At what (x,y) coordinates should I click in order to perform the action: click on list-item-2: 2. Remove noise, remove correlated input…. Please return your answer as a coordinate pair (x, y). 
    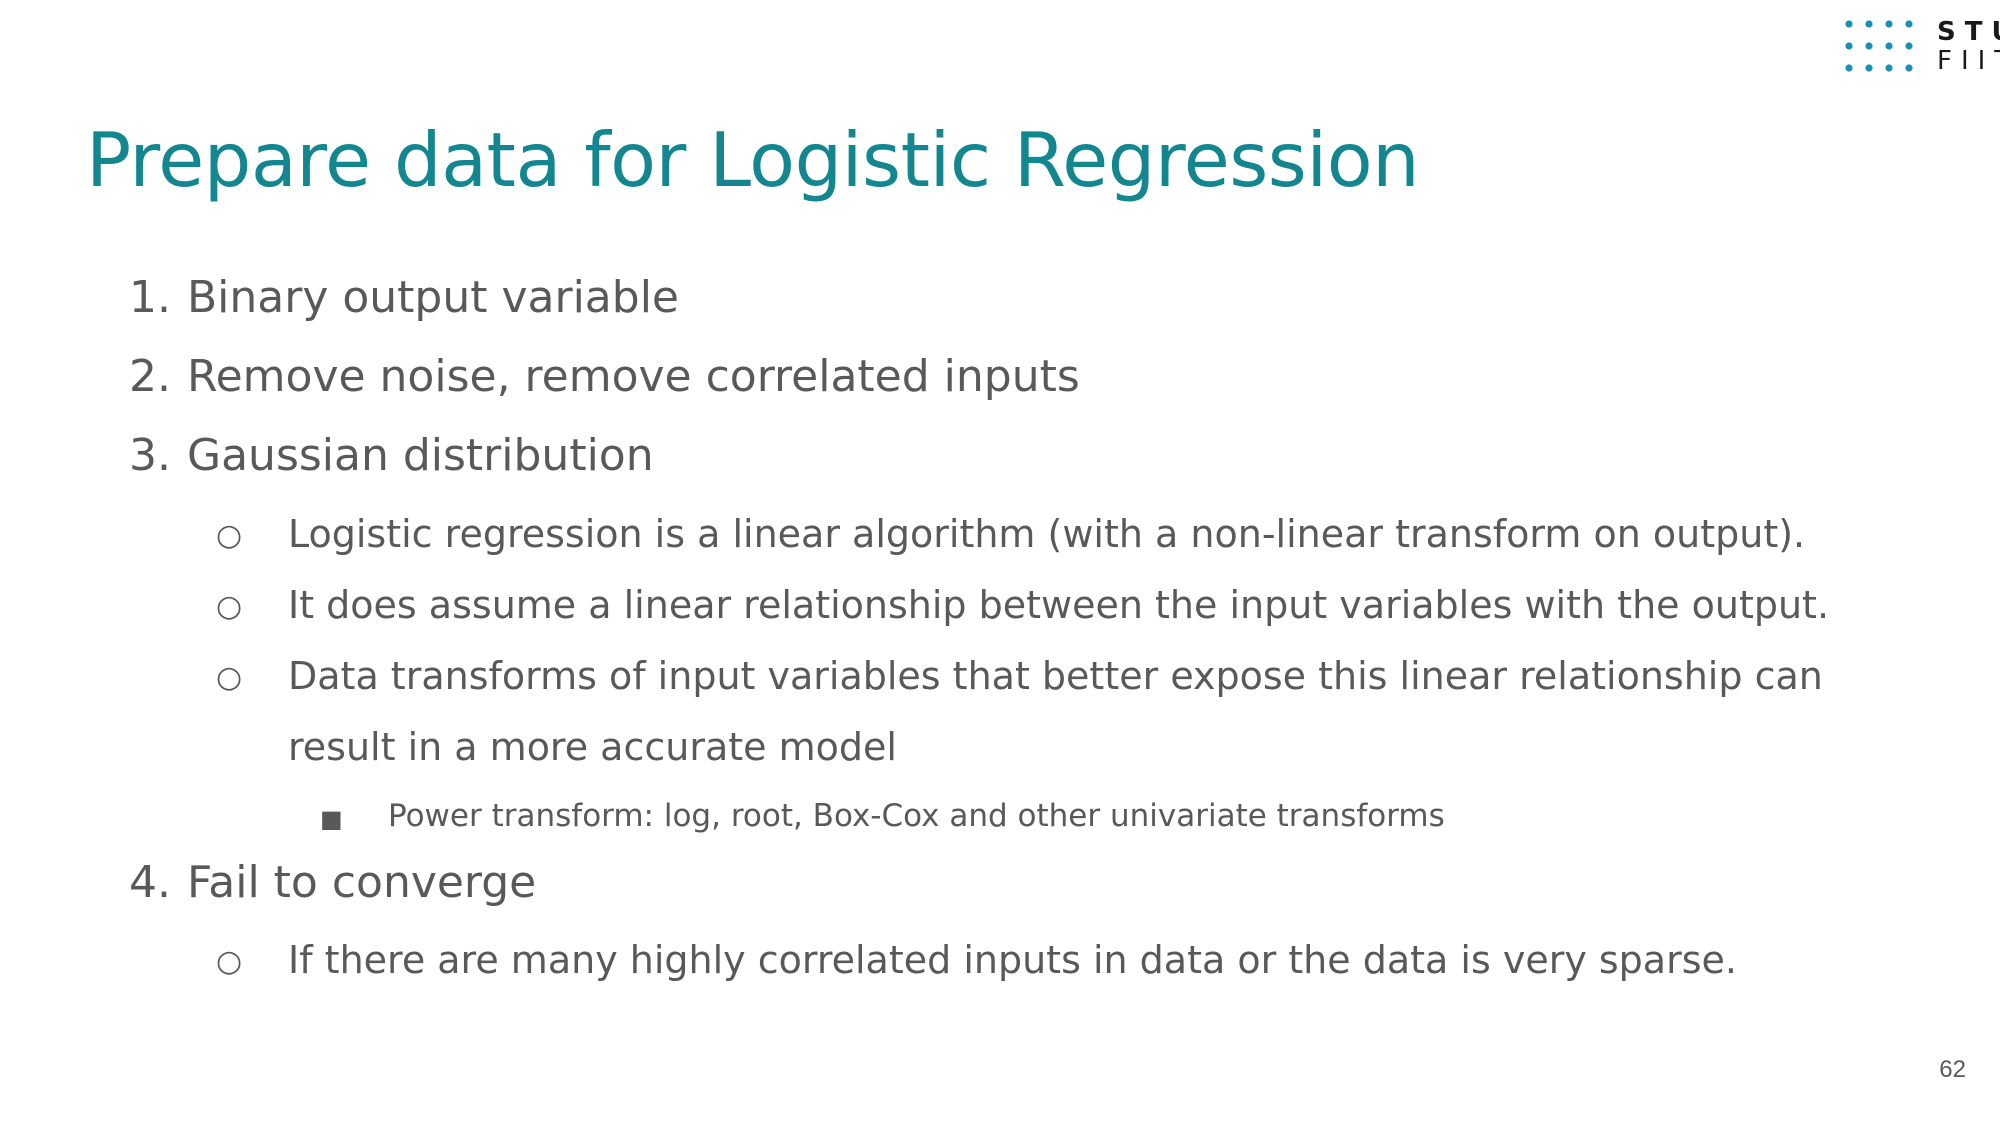
    Looking at the image, I should click on (604, 377).